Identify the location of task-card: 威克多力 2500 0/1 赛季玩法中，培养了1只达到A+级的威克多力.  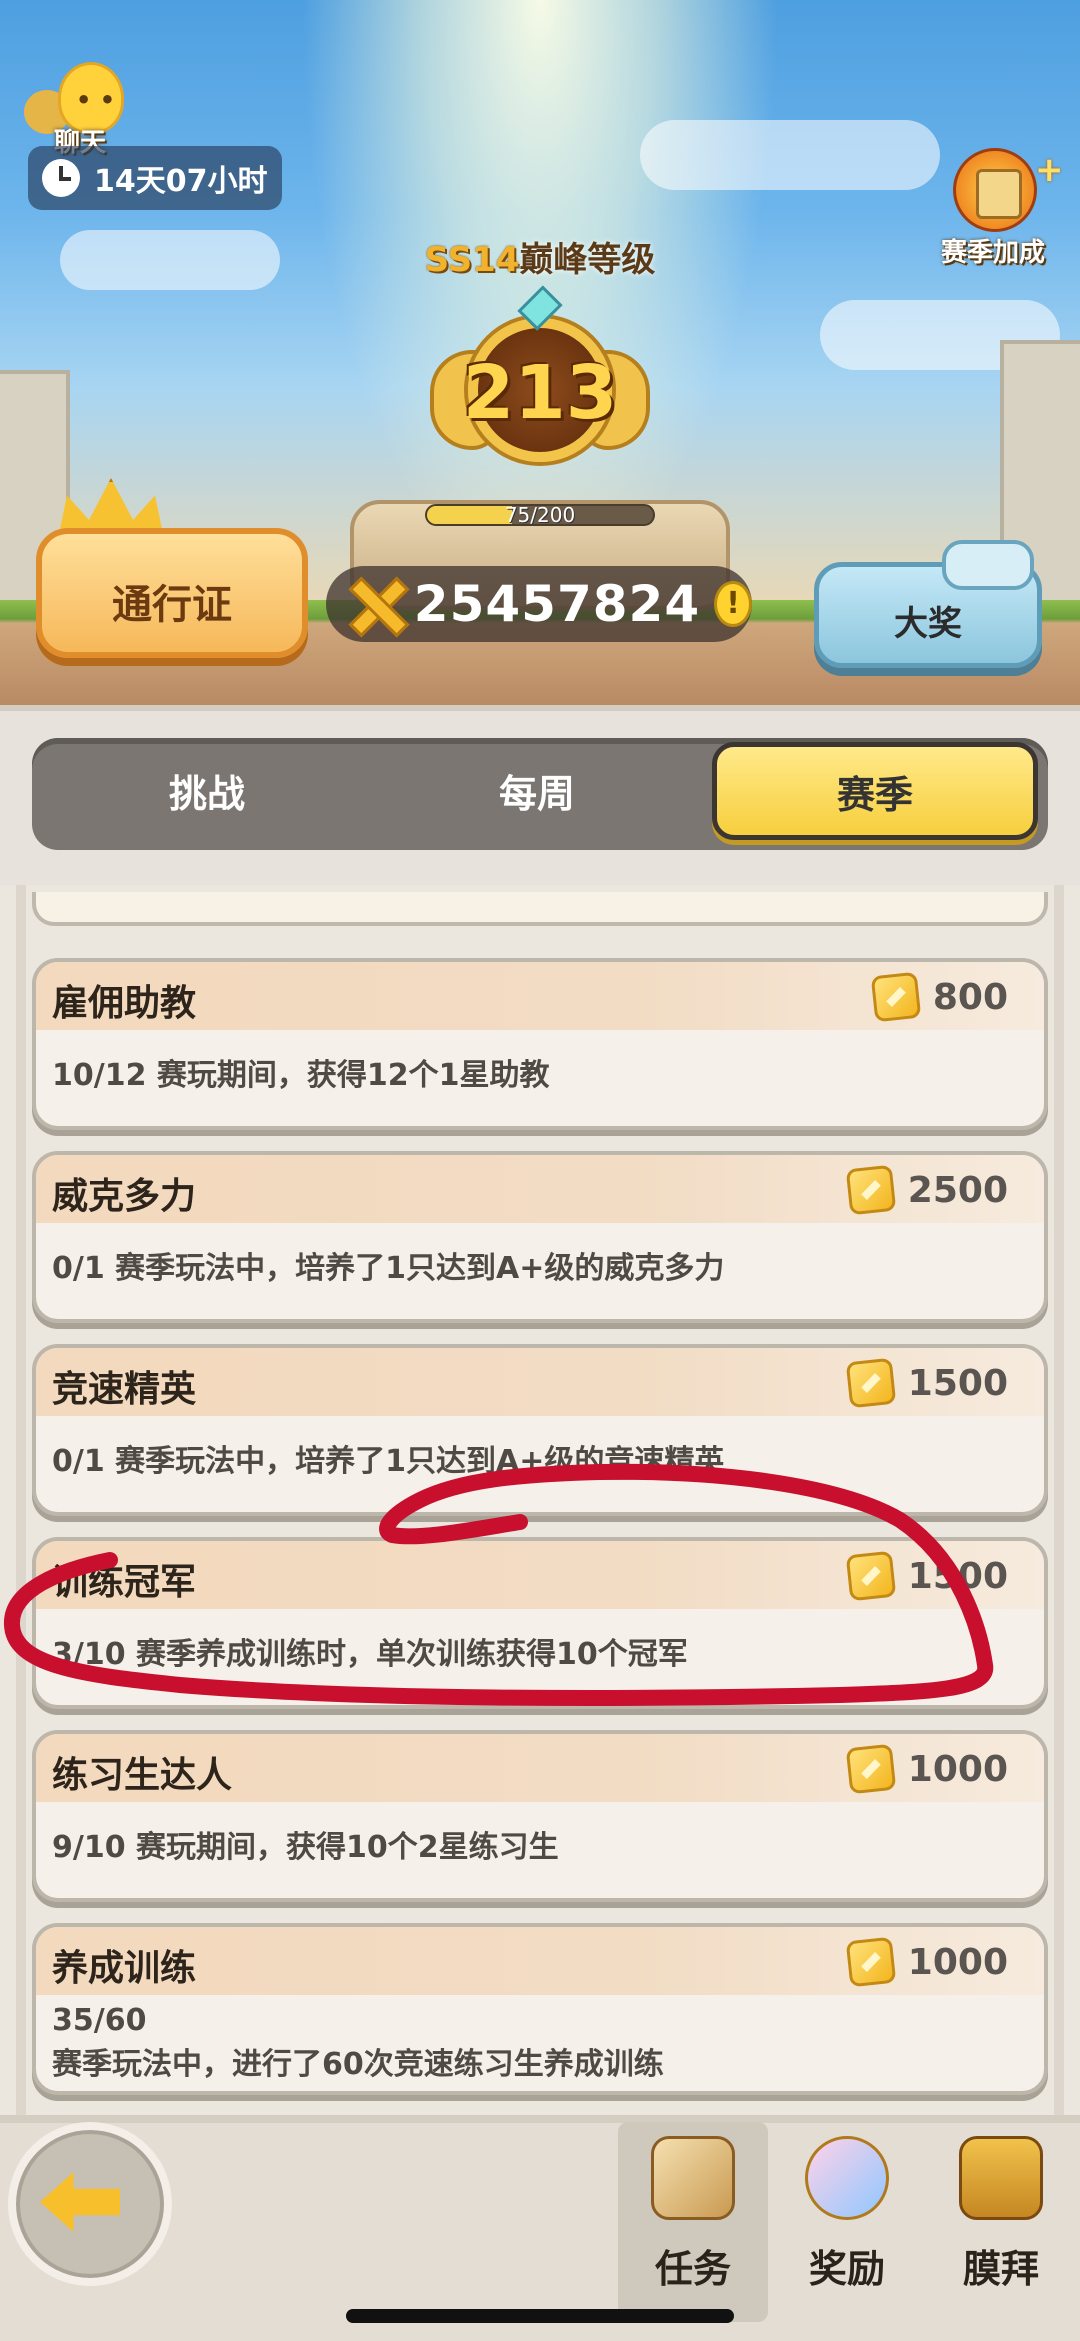
(540, 1237).